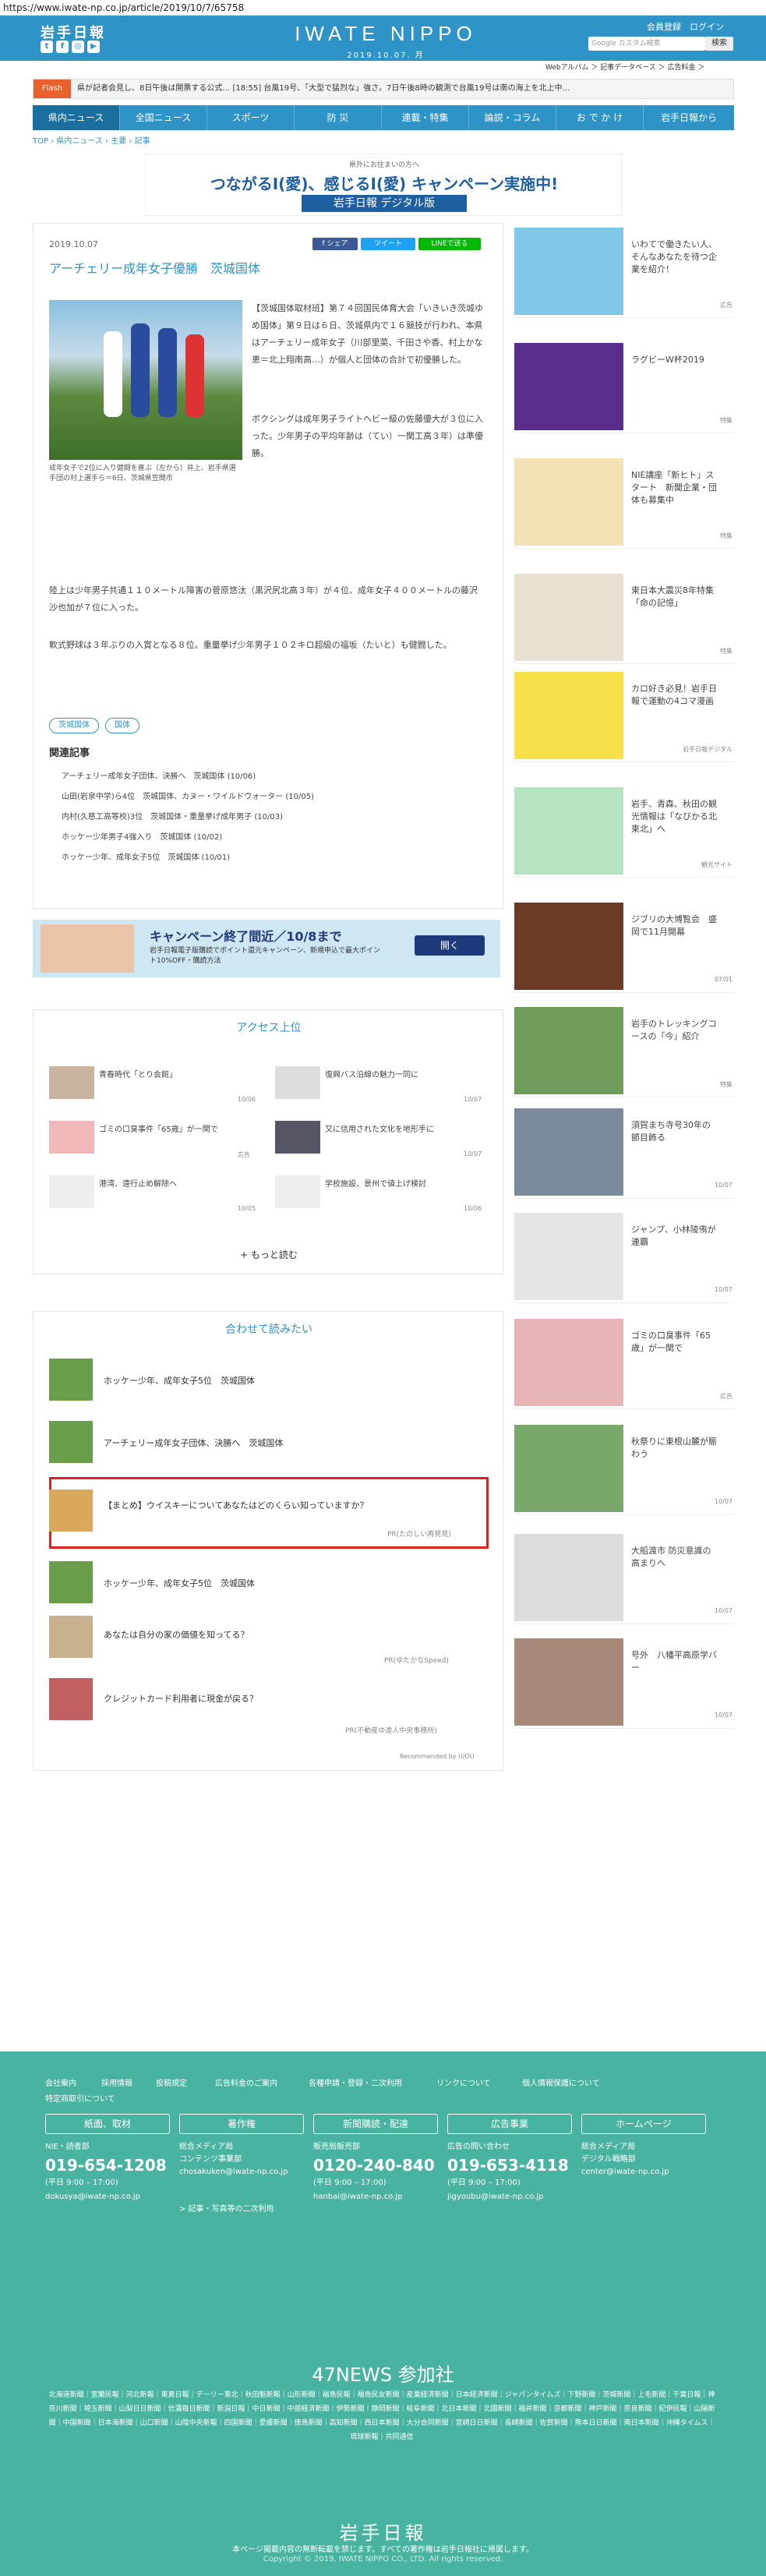 This screenshot has width=766, height=2576. What do you see at coordinates (674, 597) in the screenshot?
I see `sidebar-text: 東日本大震災8年特集「命の記憶」` at bounding box center [674, 597].